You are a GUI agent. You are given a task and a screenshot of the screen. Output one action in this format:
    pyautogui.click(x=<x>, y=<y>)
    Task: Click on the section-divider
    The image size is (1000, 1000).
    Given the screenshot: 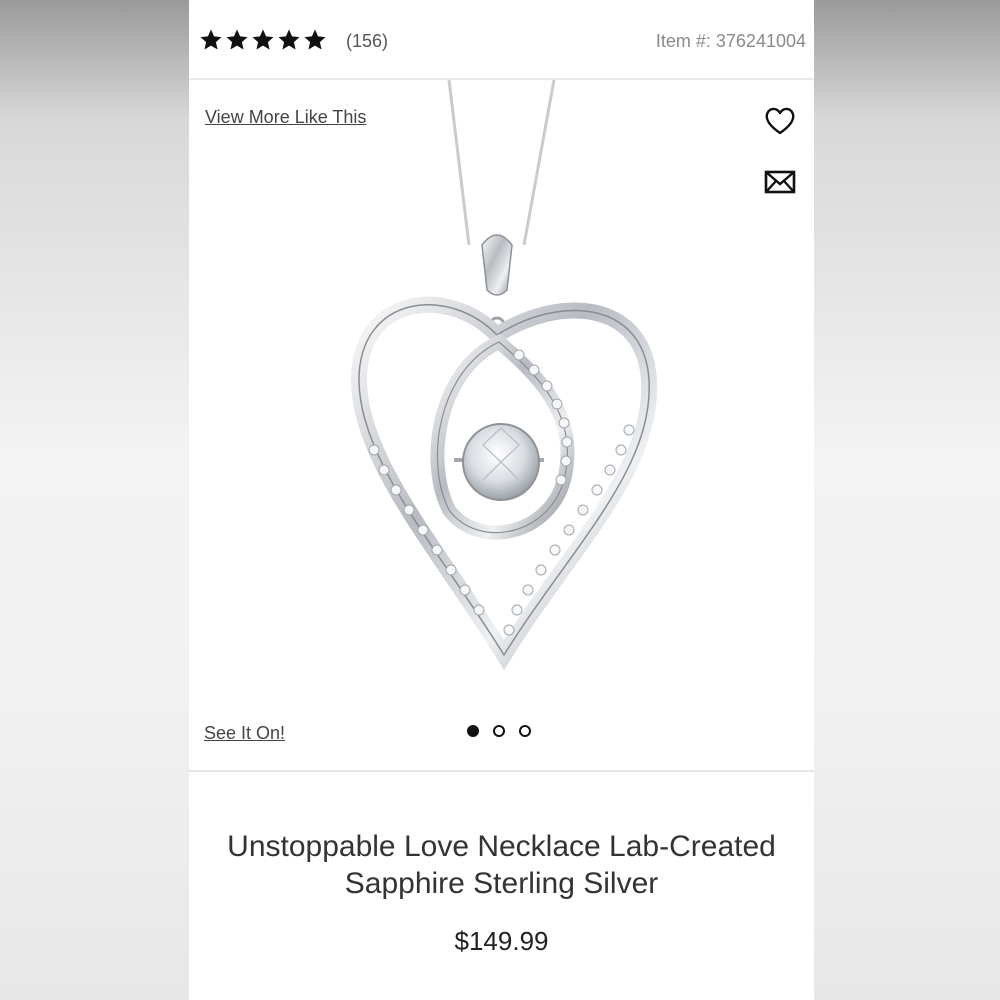 What is the action you would take?
    pyautogui.click(x=501, y=771)
    